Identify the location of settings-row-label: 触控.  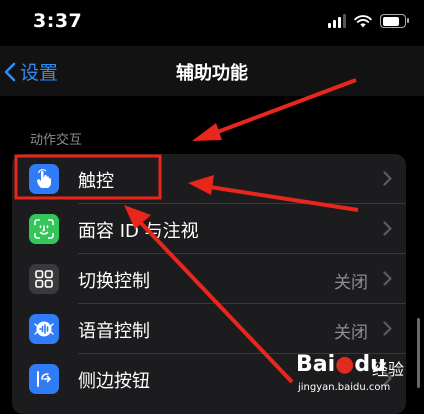
(96, 181).